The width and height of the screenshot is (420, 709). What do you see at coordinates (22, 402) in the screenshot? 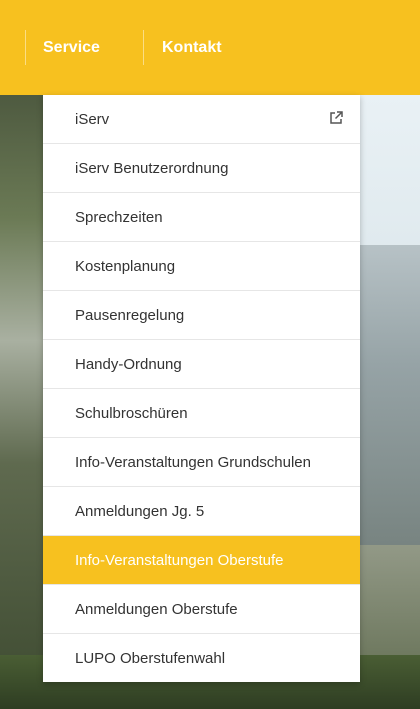
I see `trees` at bounding box center [22, 402].